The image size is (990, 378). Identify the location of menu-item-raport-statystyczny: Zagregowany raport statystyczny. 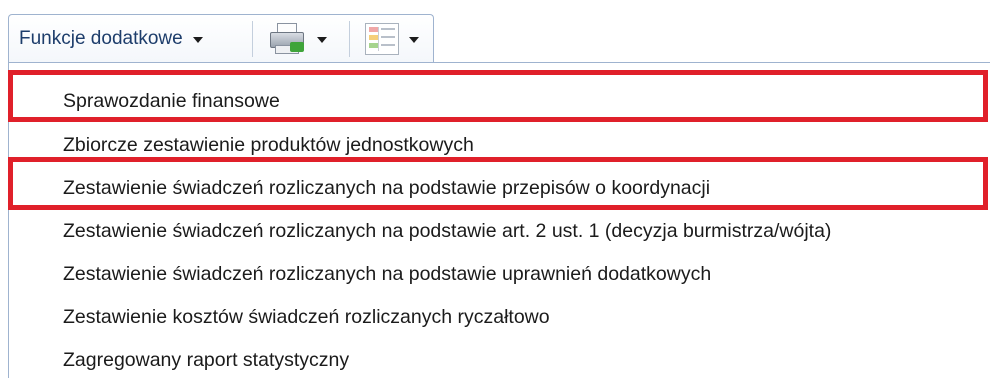
(499, 359).